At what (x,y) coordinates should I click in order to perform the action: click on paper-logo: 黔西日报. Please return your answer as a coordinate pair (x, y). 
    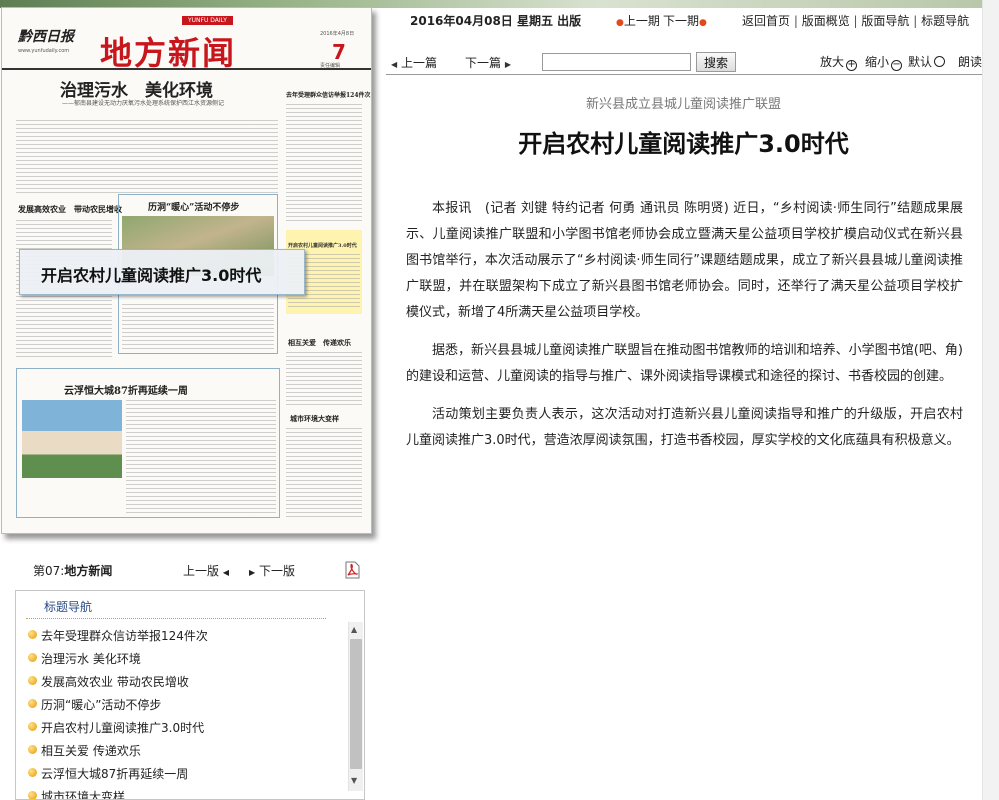
    Looking at the image, I should click on (46, 37).